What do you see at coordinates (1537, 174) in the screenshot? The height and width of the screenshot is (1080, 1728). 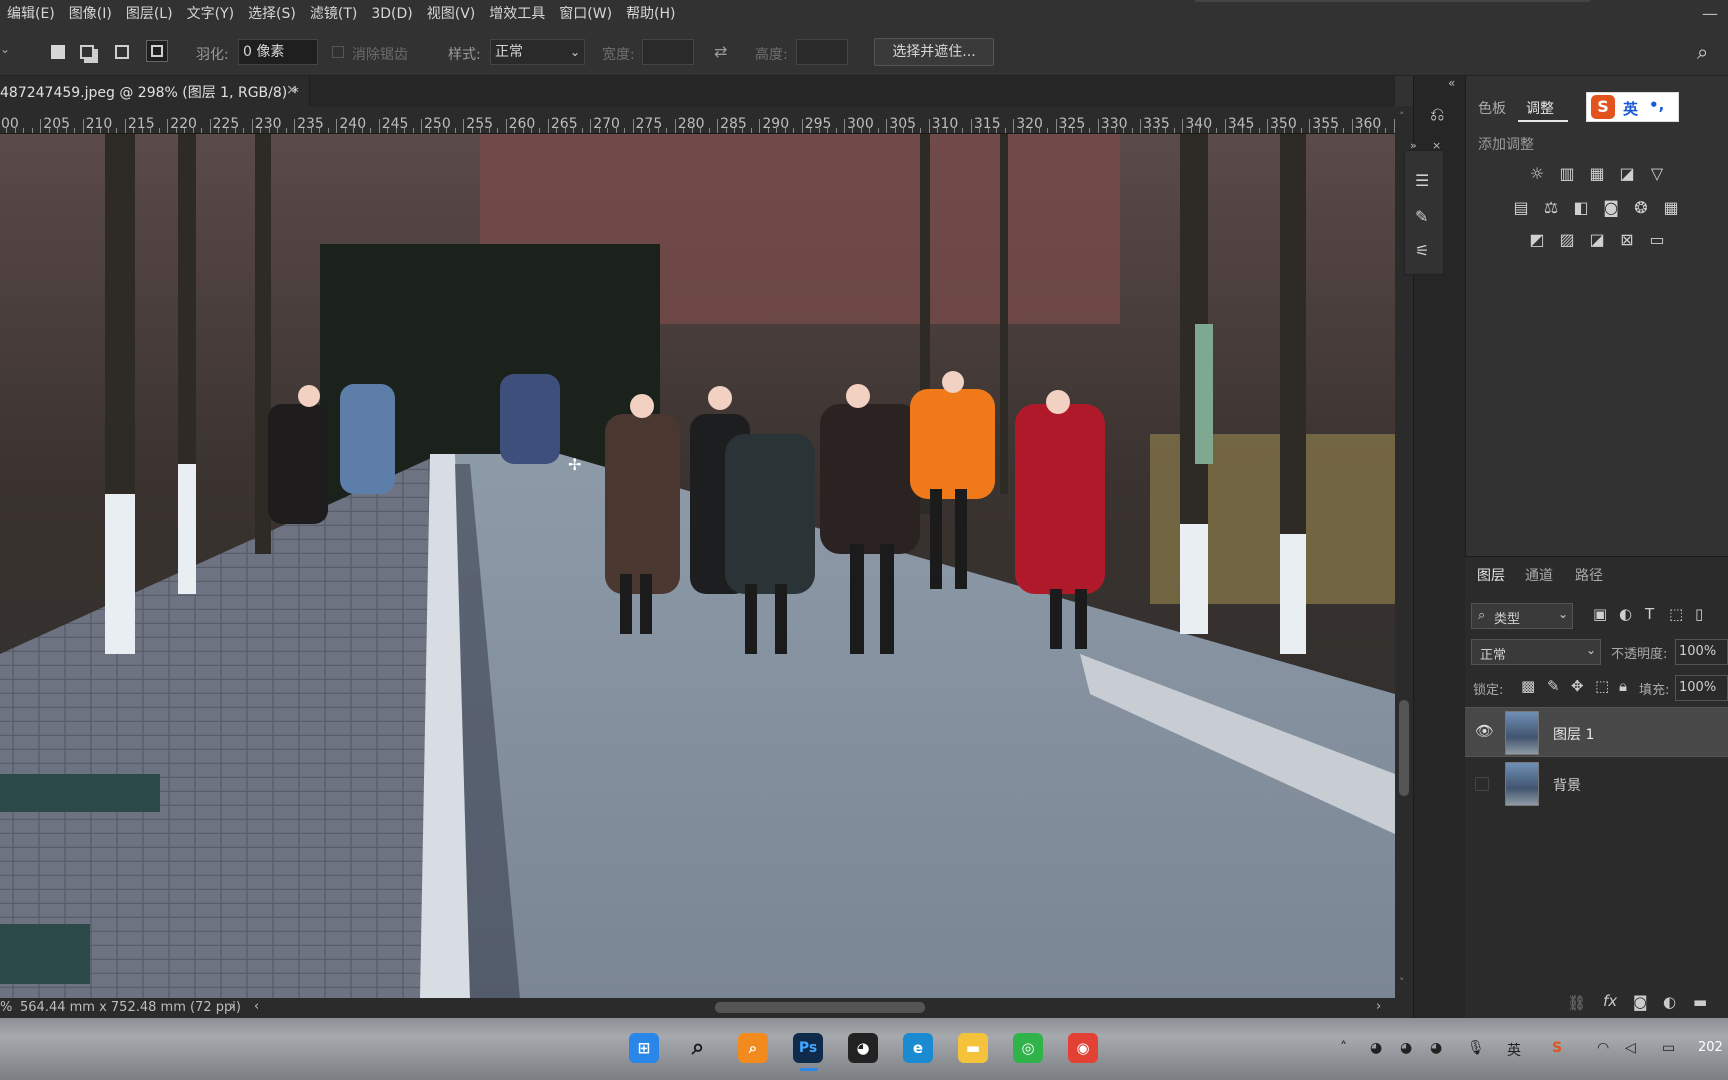 I see `brightness-icon: ☼` at bounding box center [1537, 174].